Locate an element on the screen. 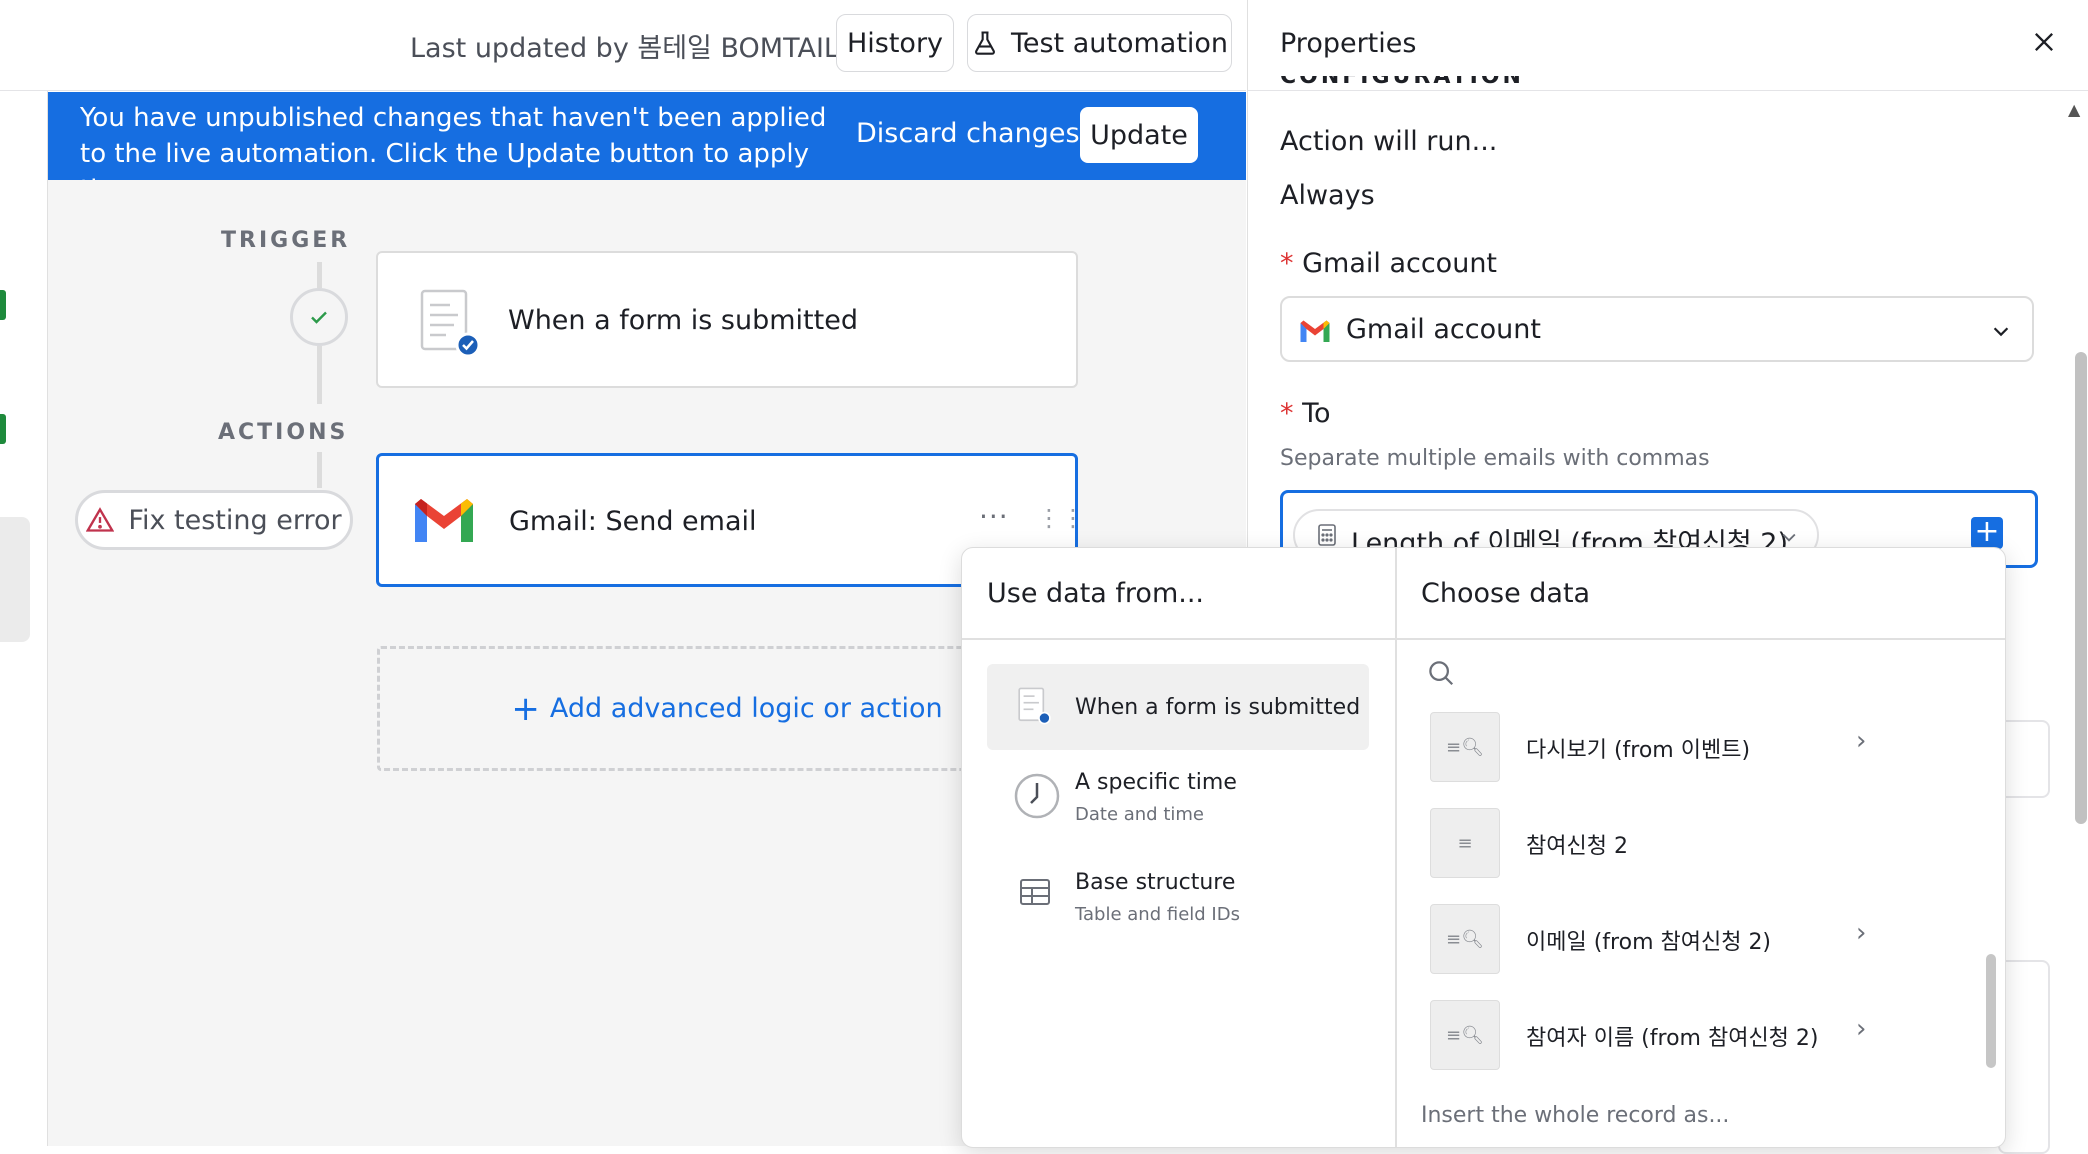 The image size is (2088, 1154). data-item: ≡🔍︎ 다시보기 (from 이벤트) › is located at coordinates (1676, 750).